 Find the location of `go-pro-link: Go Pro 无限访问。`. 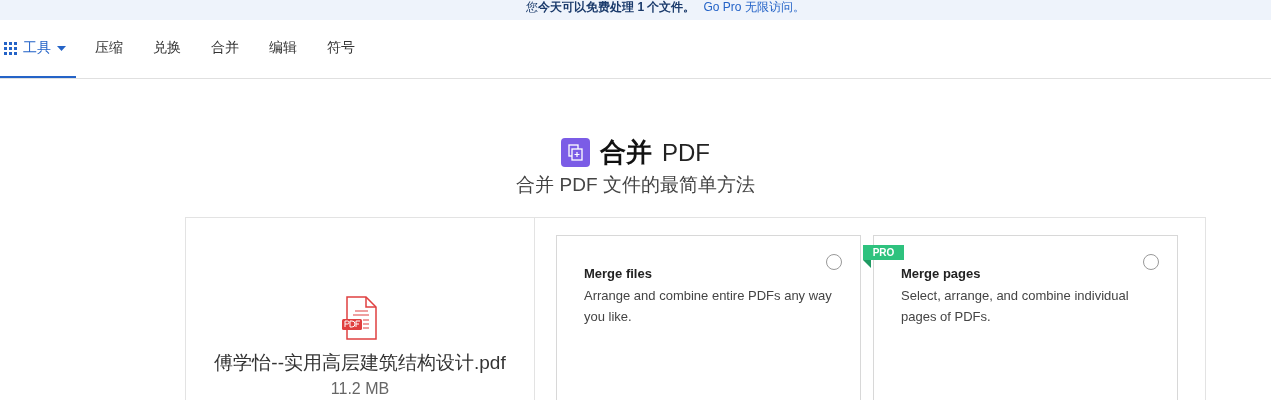

go-pro-link: Go Pro 无限访问。 is located at coordinates (754, 7).